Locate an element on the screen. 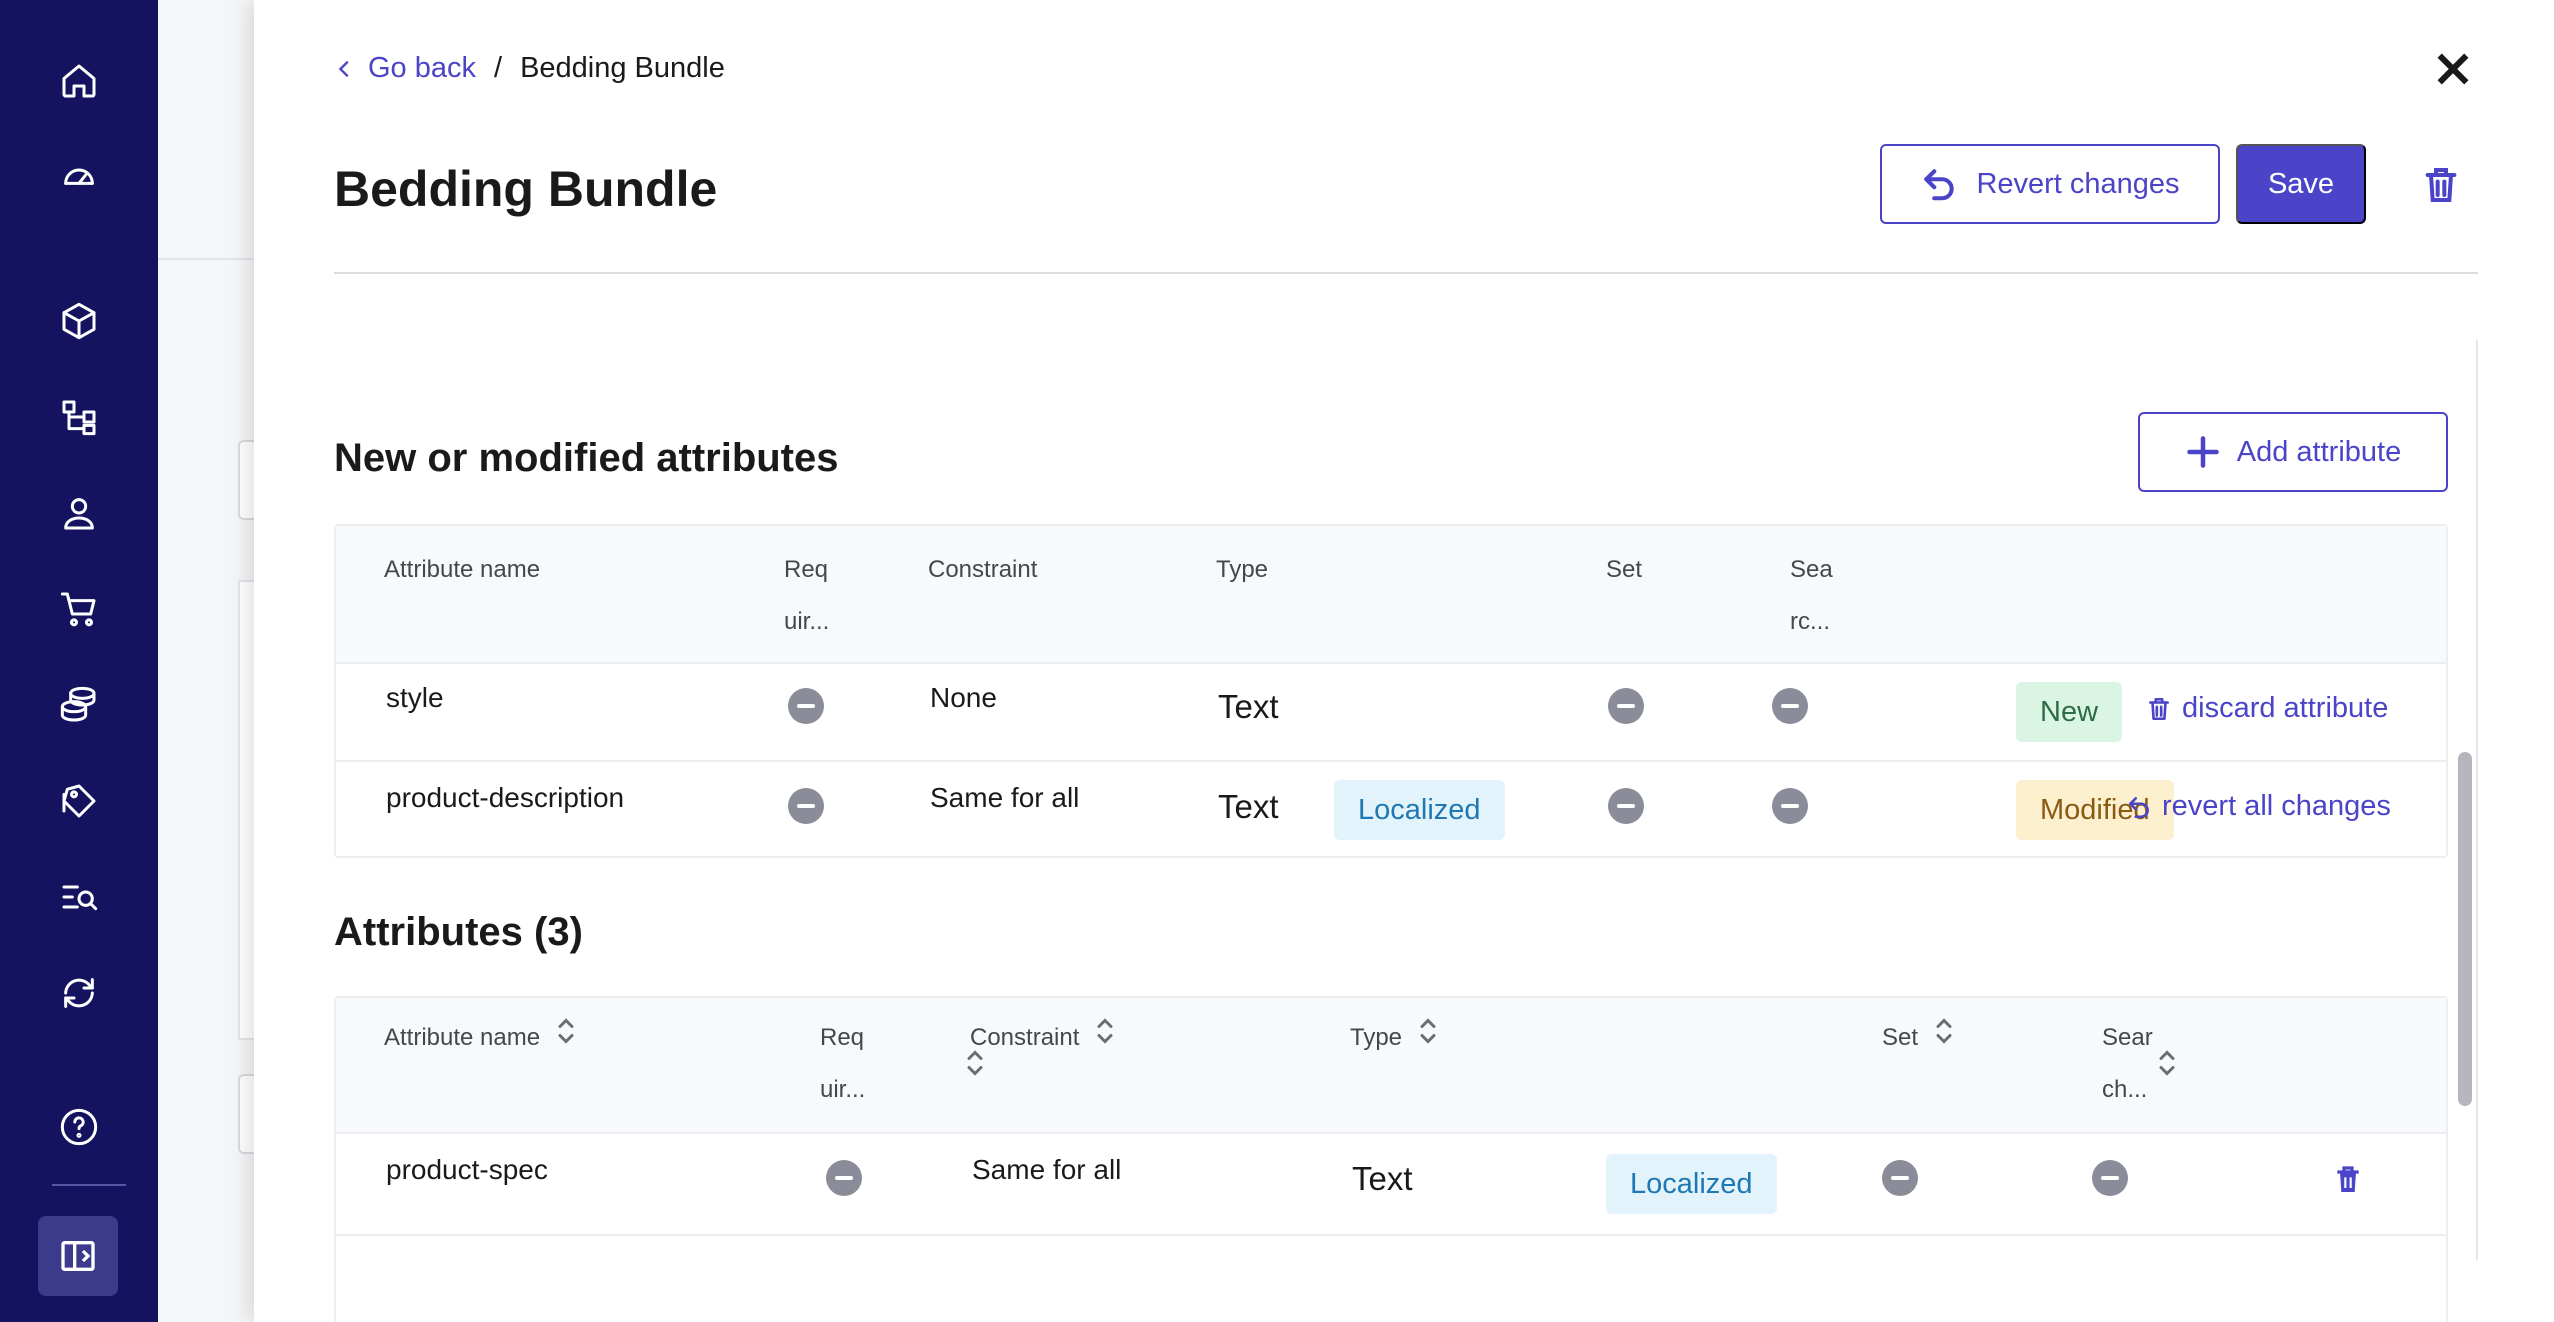 The width and height of the screenshot is (2554, 1322). attributes-section-title: Attributes (3) is located at coordinates (458, 932).